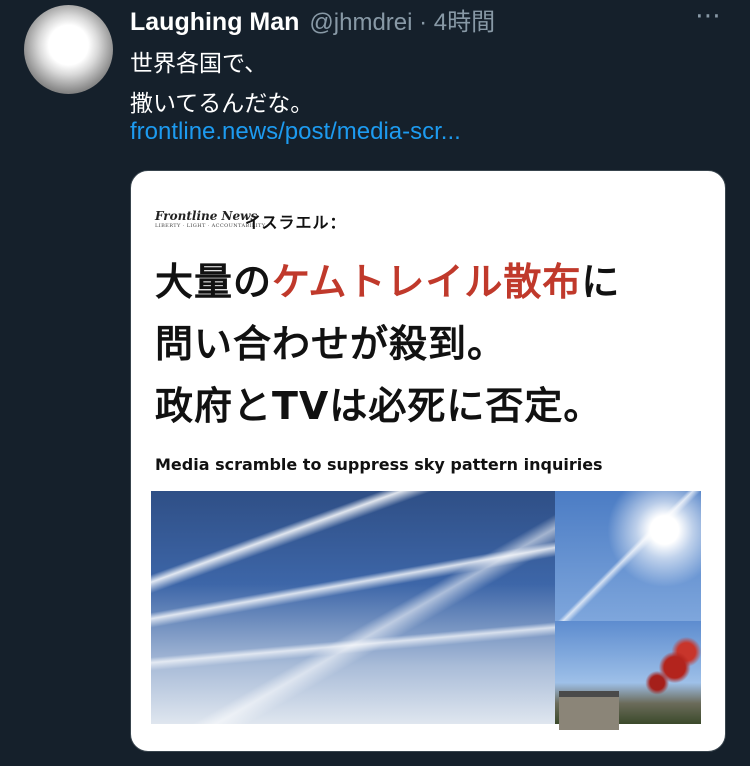  Describe the element at coordinates (708, 16) in the screenshot. I see `more-options-icon: ⋯` at that location.